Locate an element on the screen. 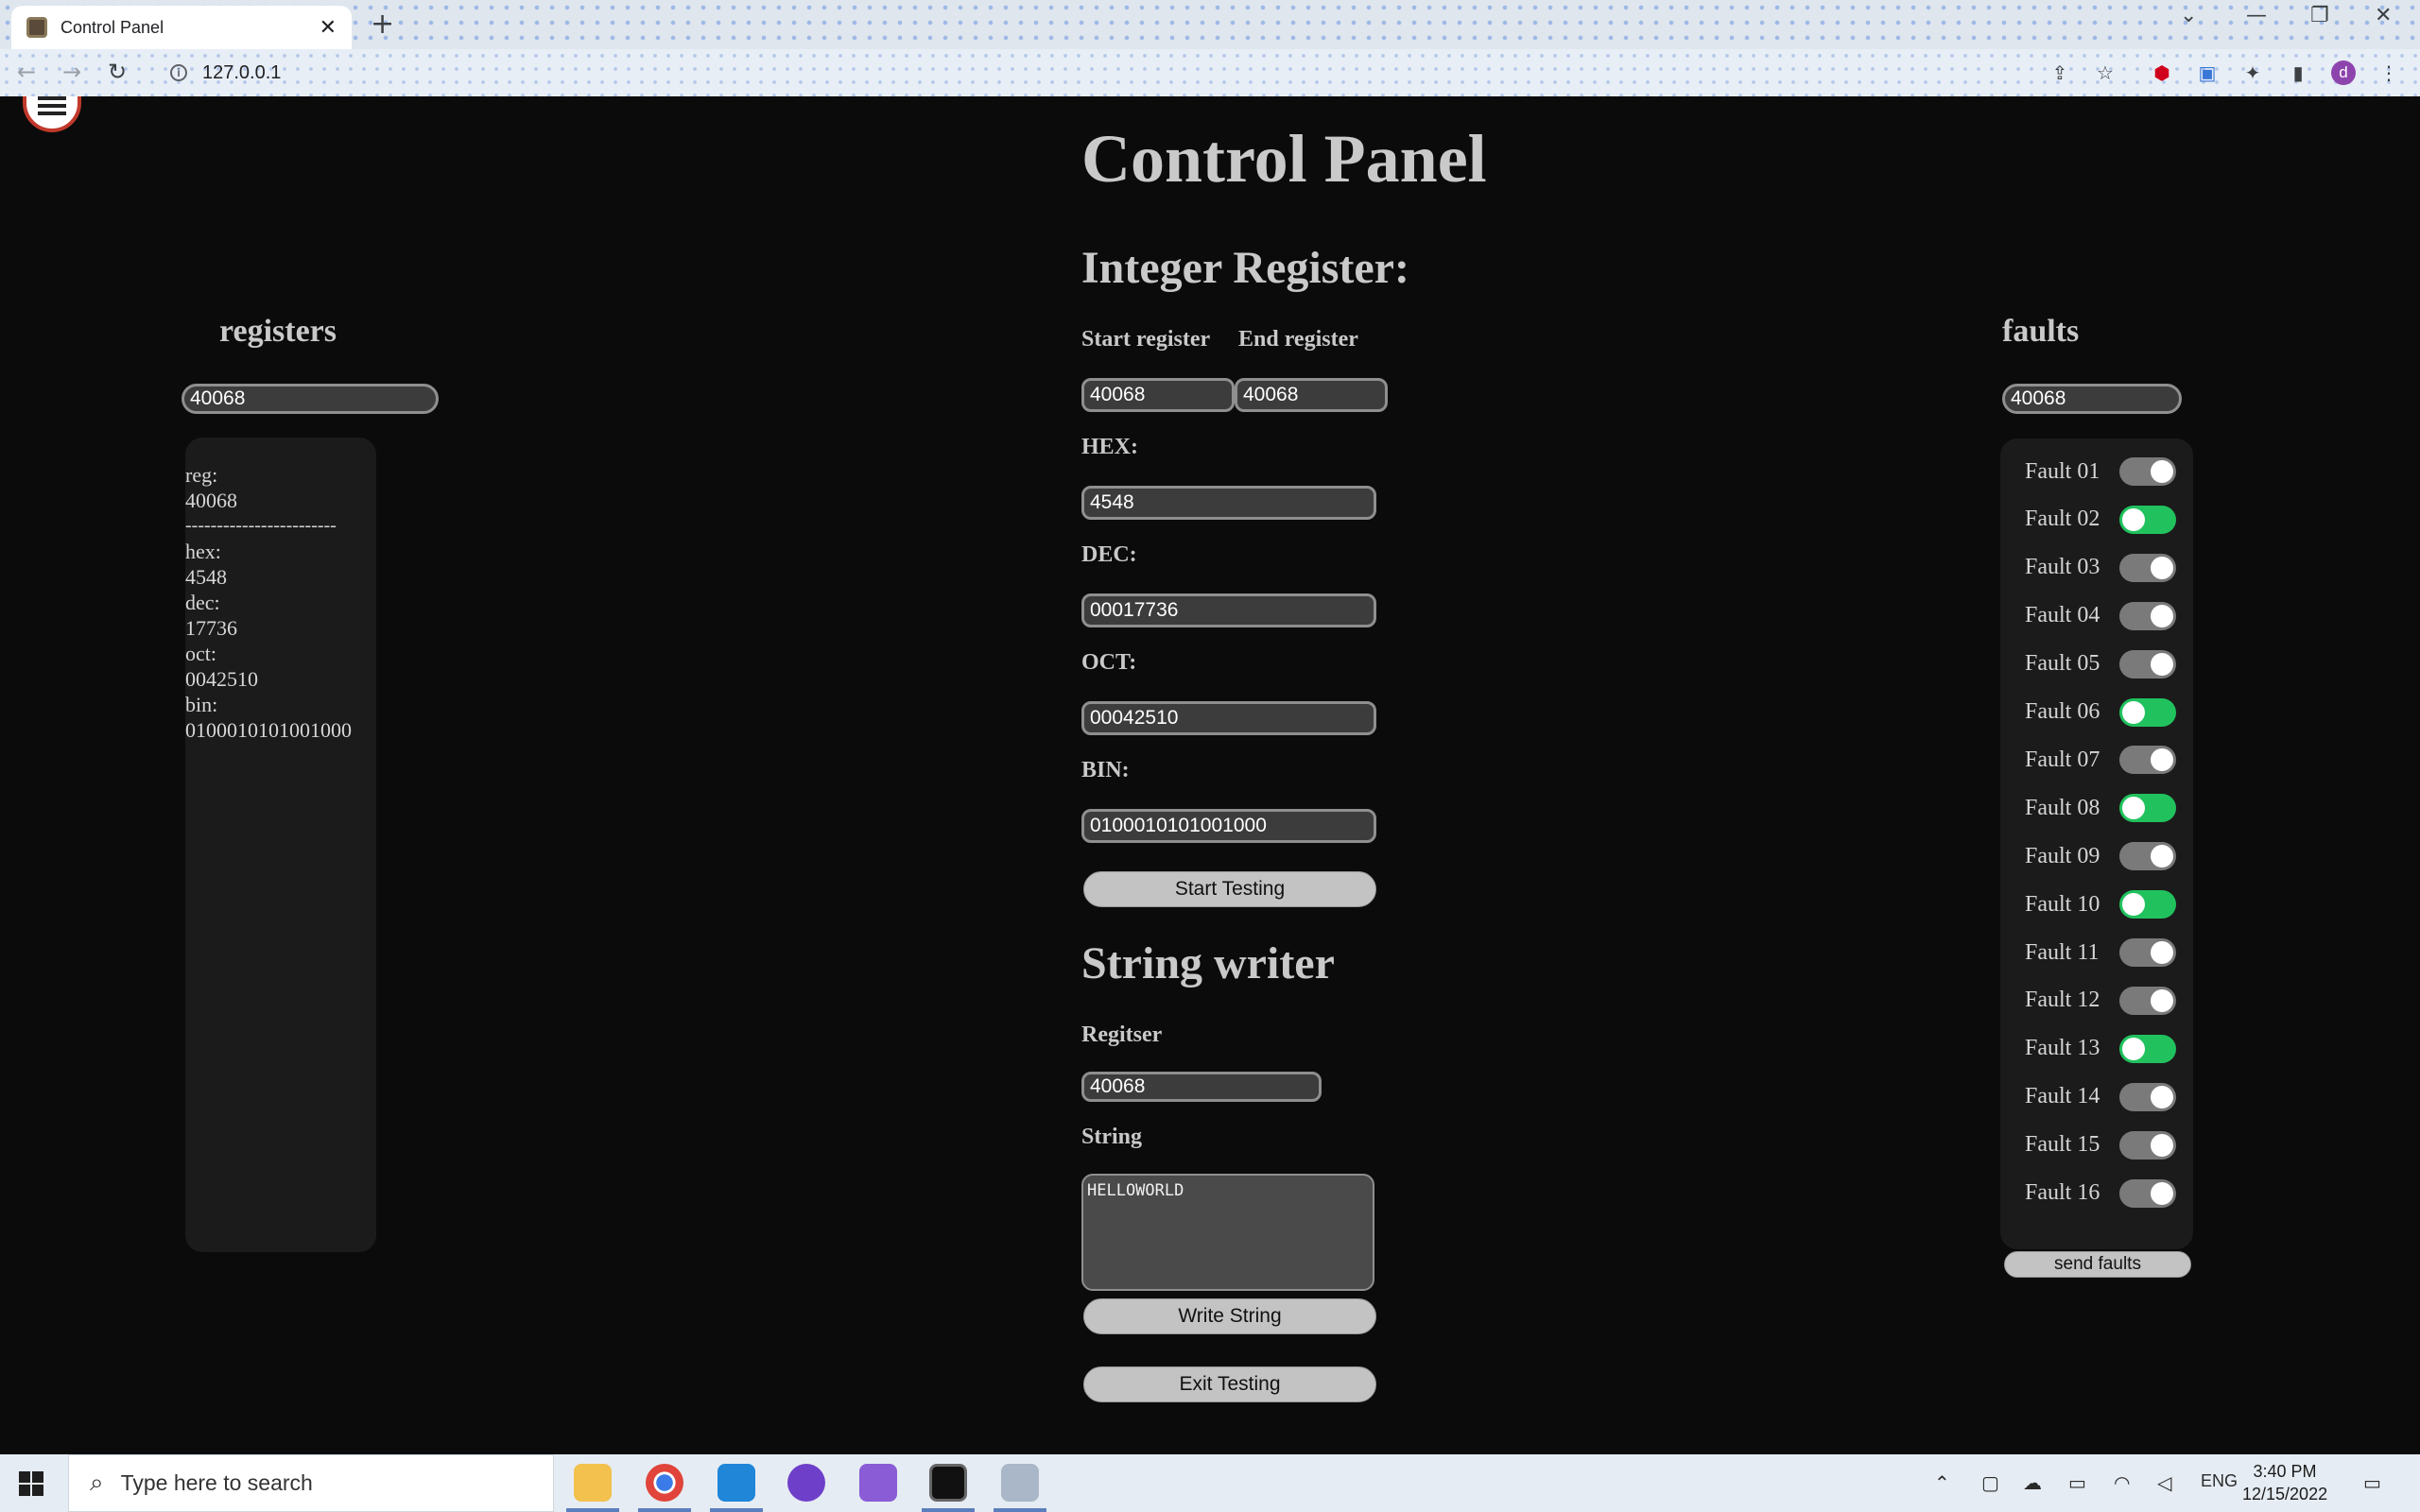 The height and width of the screenshot is (1512, 2420). terminal-icon is located at coordinates (948, 1483).